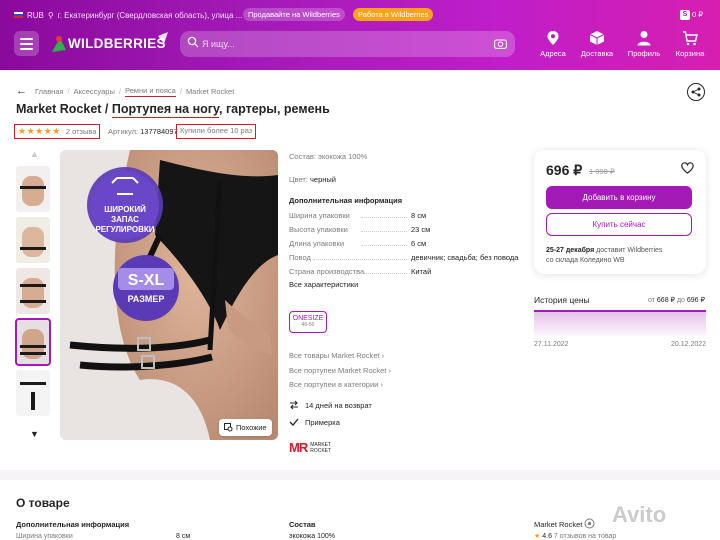 Image resolution: width=720 pixels, height=540 pixels. Describe the element at coordinates (216, 131) in the screenshot. I see `purchases-badge: Купили более 10 раз` at that location.